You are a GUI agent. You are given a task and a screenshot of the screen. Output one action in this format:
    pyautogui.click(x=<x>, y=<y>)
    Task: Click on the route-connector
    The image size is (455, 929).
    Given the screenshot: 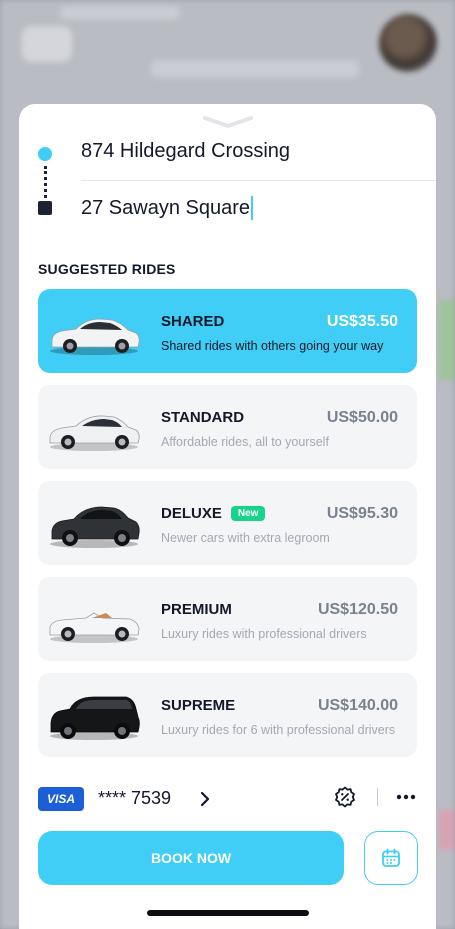 What is the action you would take?
    pyautogui.click(x=45, y=182)
    